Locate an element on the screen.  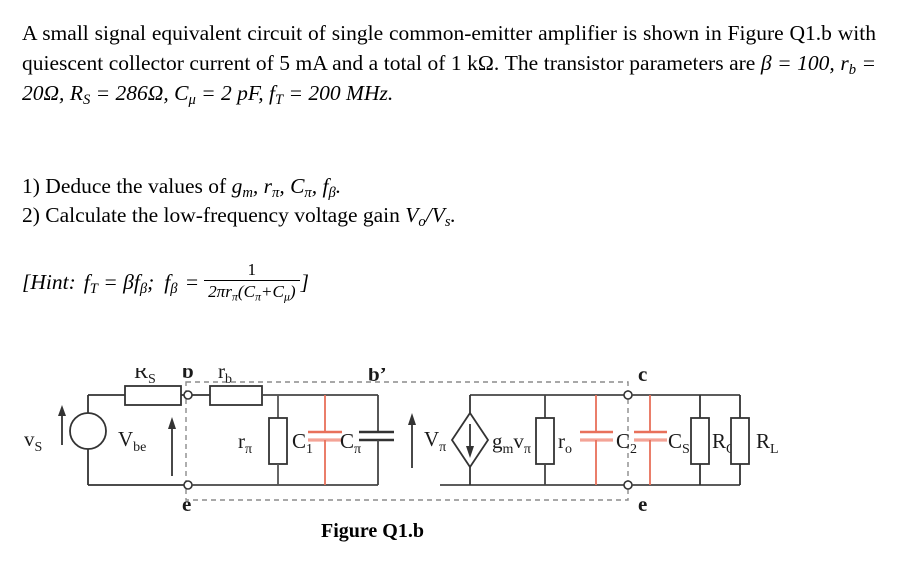
rb-label: rb is located at coordinates (225, 377).